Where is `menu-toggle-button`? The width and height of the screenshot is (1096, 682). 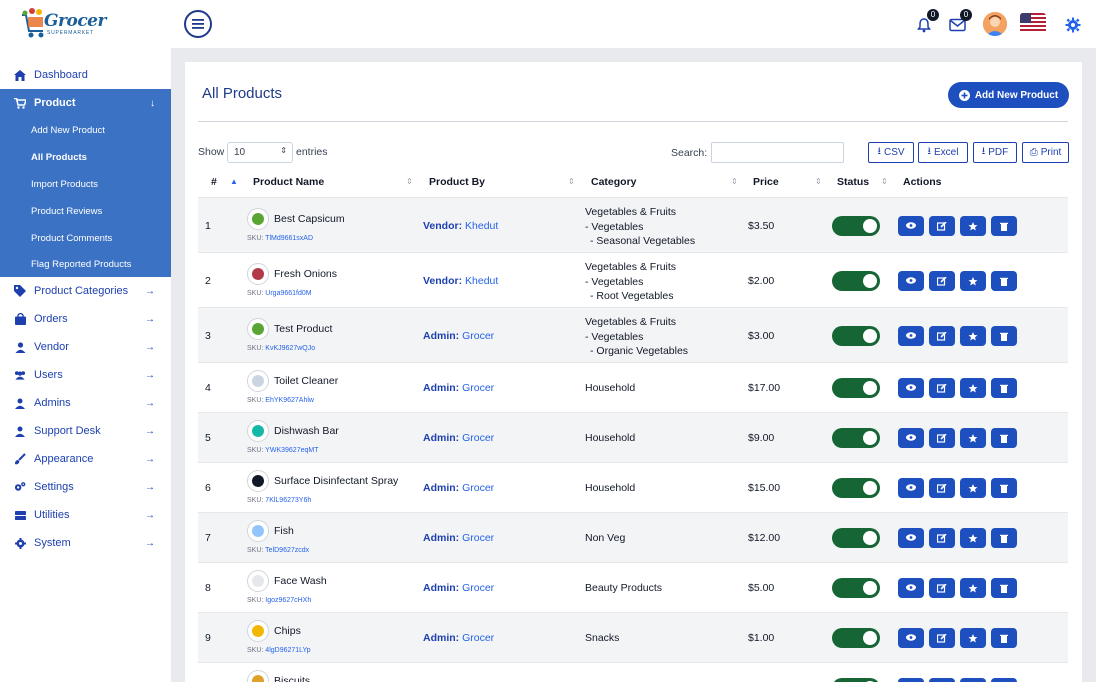
menu-toggle-button is located at coordinates (198, 24).